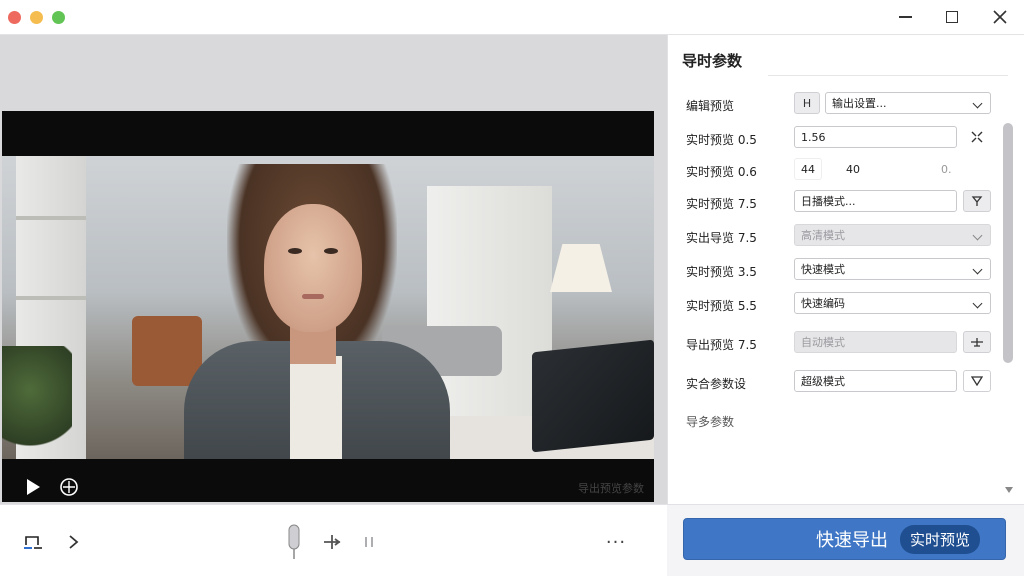 The width and height of the screenshot is (1024, 576). Describe the element at coordinates (823, 381) in the screenshot. I see `row-8-value: 超级模式` at that location.